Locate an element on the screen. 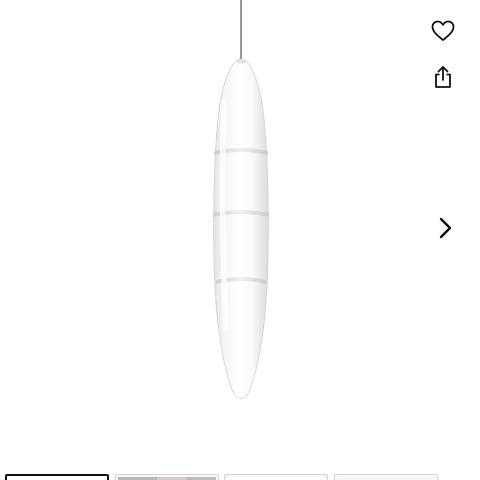  chevron-right-icon is located at coordinates (445, 228).